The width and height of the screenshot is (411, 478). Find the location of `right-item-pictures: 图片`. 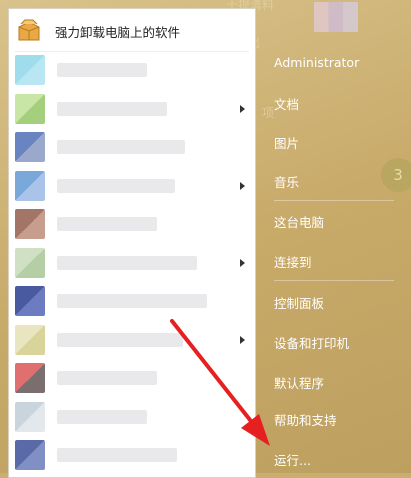

right-item-pictures: 图片 is located at coordinates (286, 142).